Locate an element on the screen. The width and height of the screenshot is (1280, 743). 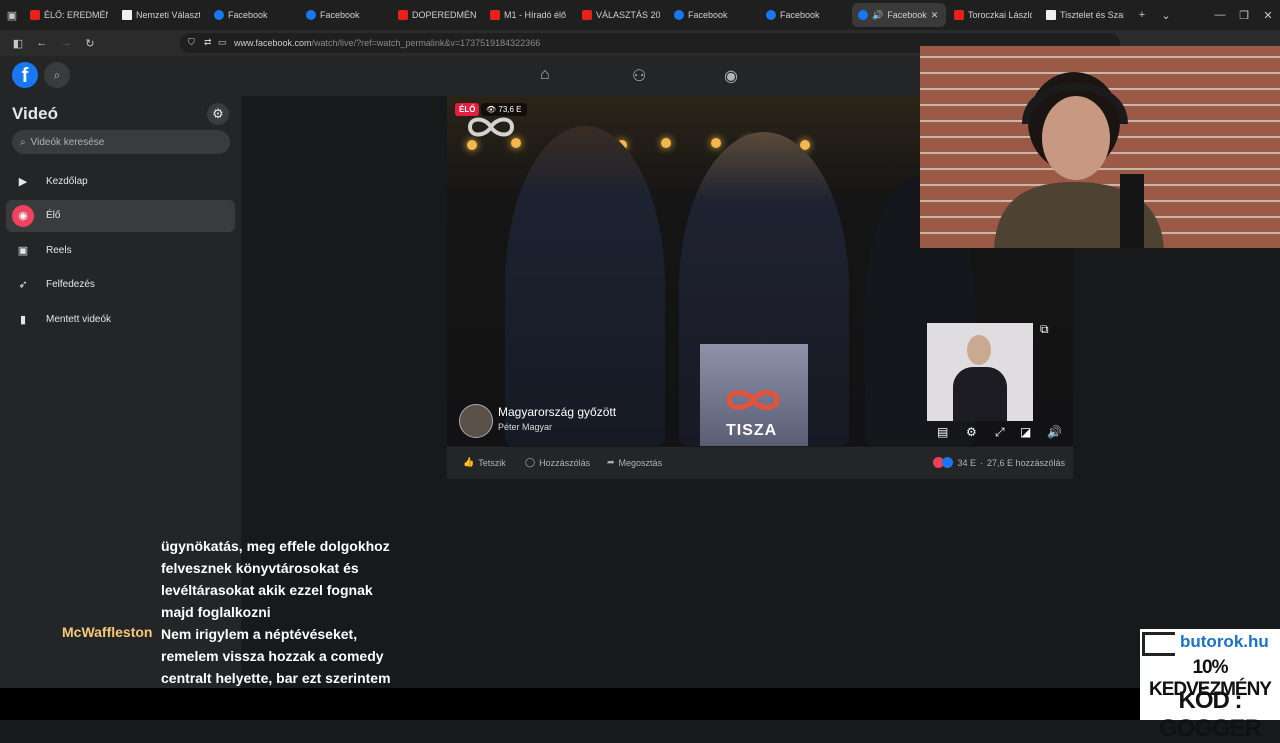
close-tab-icon: ✕ is located at coordinates (935, 15).